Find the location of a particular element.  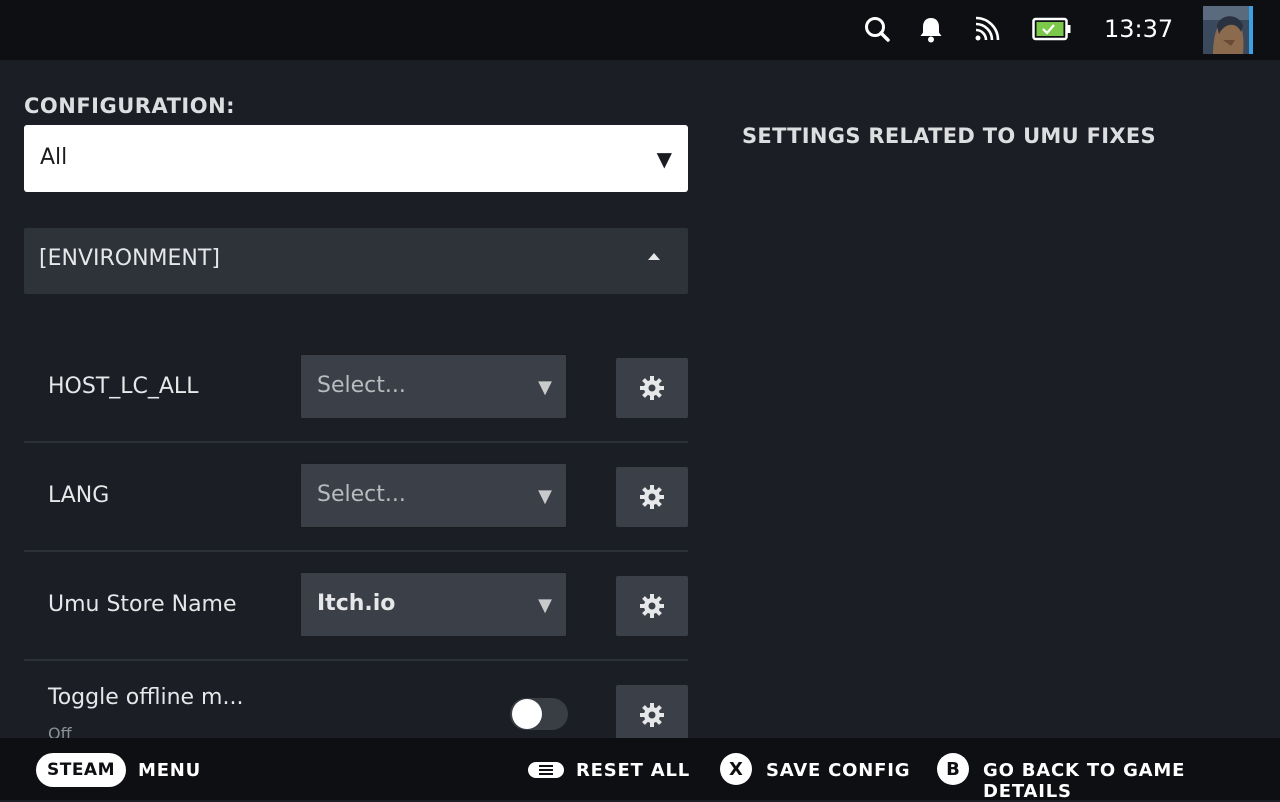

umu-store-name-settings-button is located at coordinates (652, 606).